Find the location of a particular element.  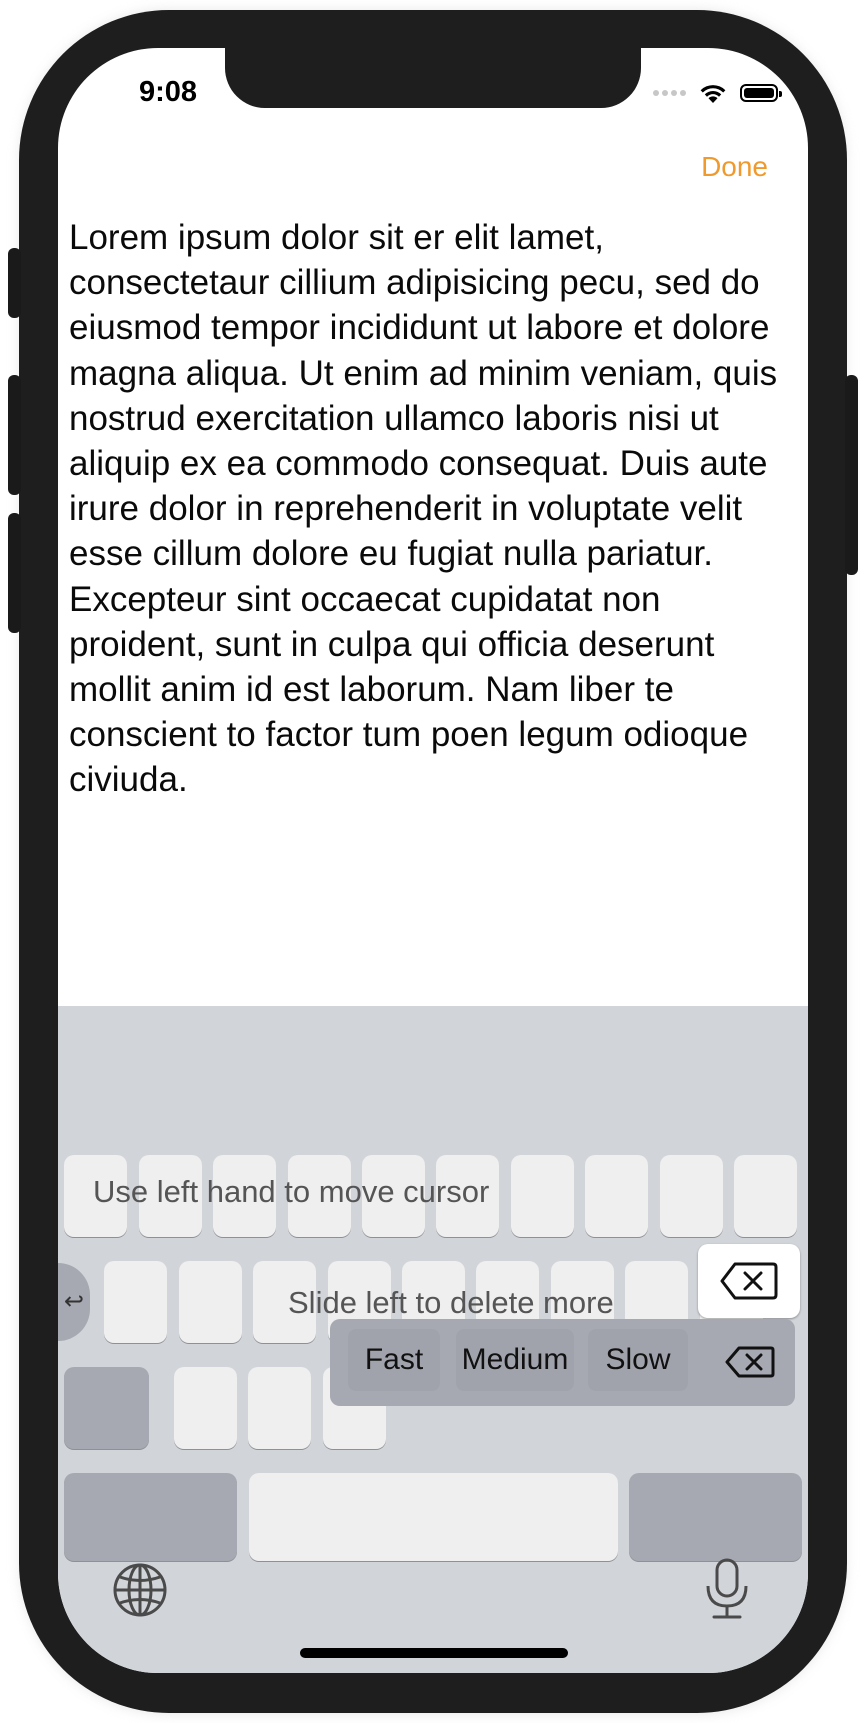

space-key is located at coordinates (433, 1517).